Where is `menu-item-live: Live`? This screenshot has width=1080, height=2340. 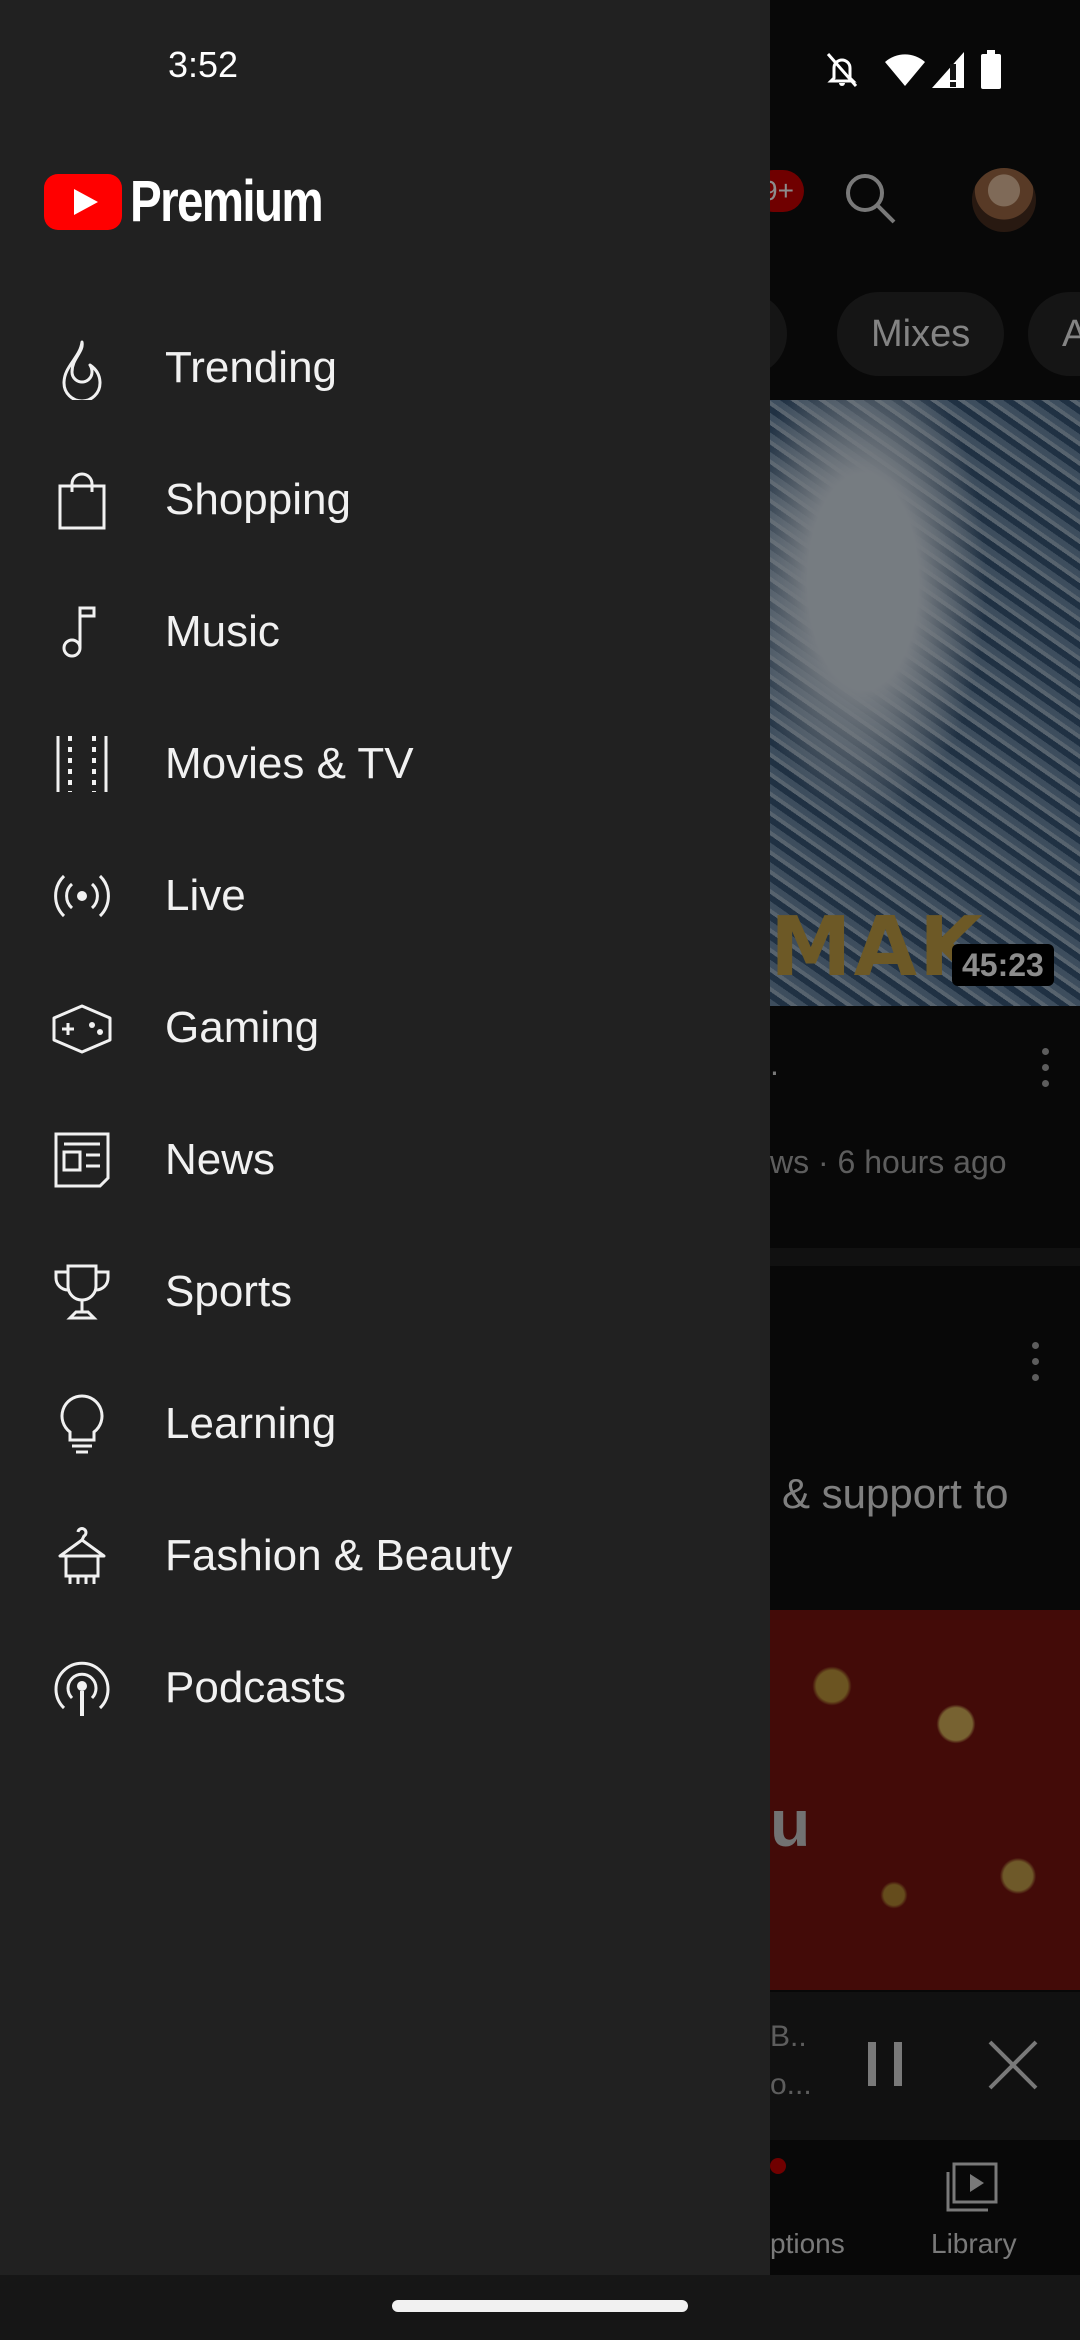
menu-item-live: Live is located at coordinates (385, 896).